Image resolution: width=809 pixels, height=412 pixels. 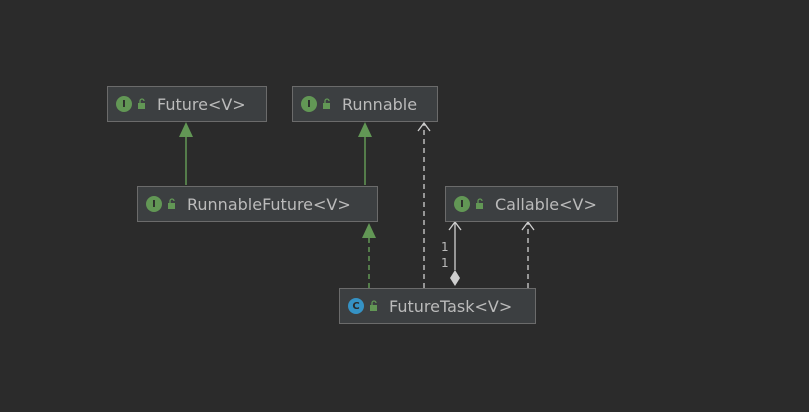 I want to click on node-label: FutureTask<V>, so click(x=451, y=306).